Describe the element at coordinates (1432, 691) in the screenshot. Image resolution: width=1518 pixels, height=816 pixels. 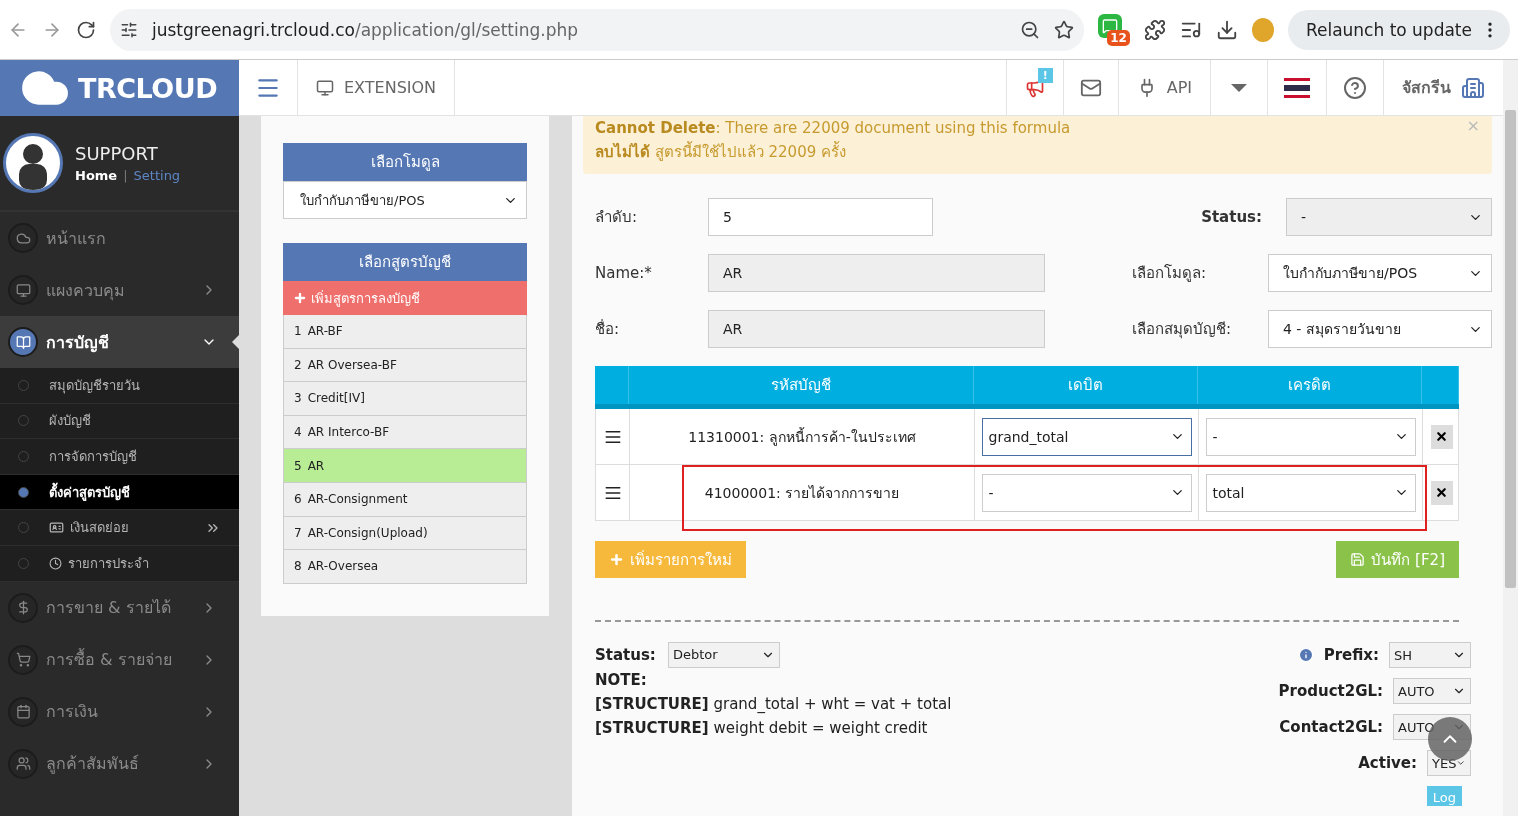
I see `setting-select: AUTO` at that location.